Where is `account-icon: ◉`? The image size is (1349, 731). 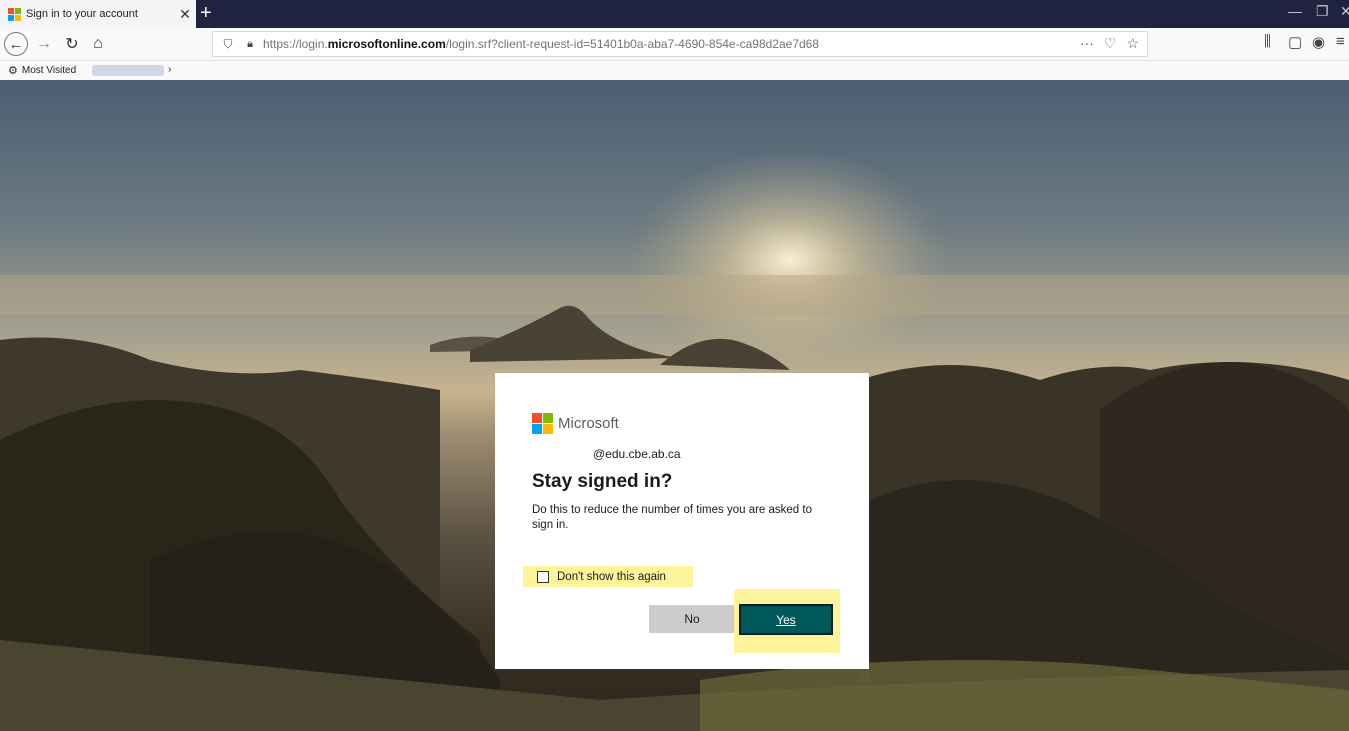
account-icon: ◉ is located at coordinates (1318, 42).